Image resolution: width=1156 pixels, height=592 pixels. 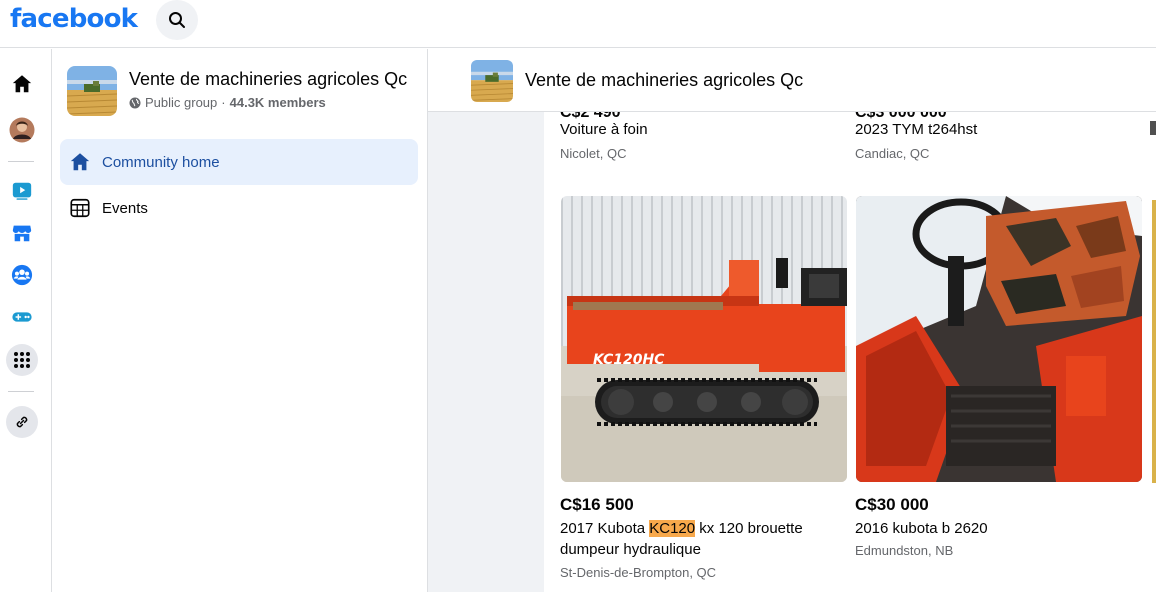 What do you see at coordinates (604, 129) in the screenshot?
I see `listing-title: Voiture à foin` at bounding box center [604, 129].